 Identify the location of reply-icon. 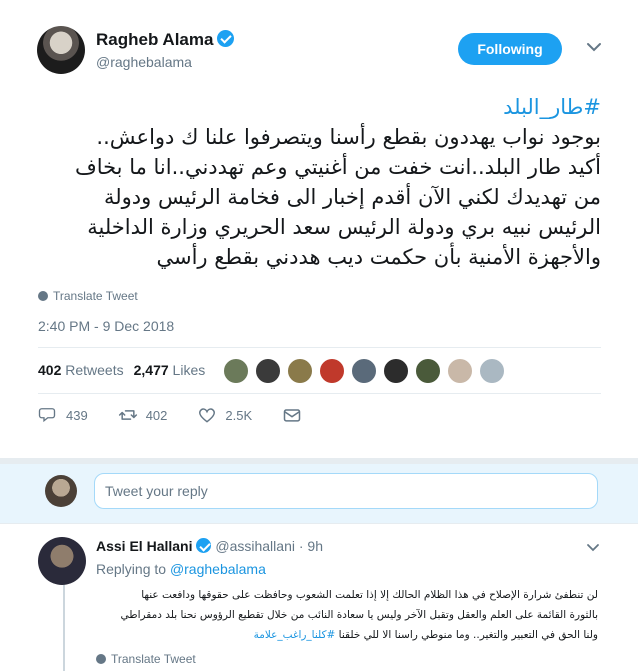
(47, 415).